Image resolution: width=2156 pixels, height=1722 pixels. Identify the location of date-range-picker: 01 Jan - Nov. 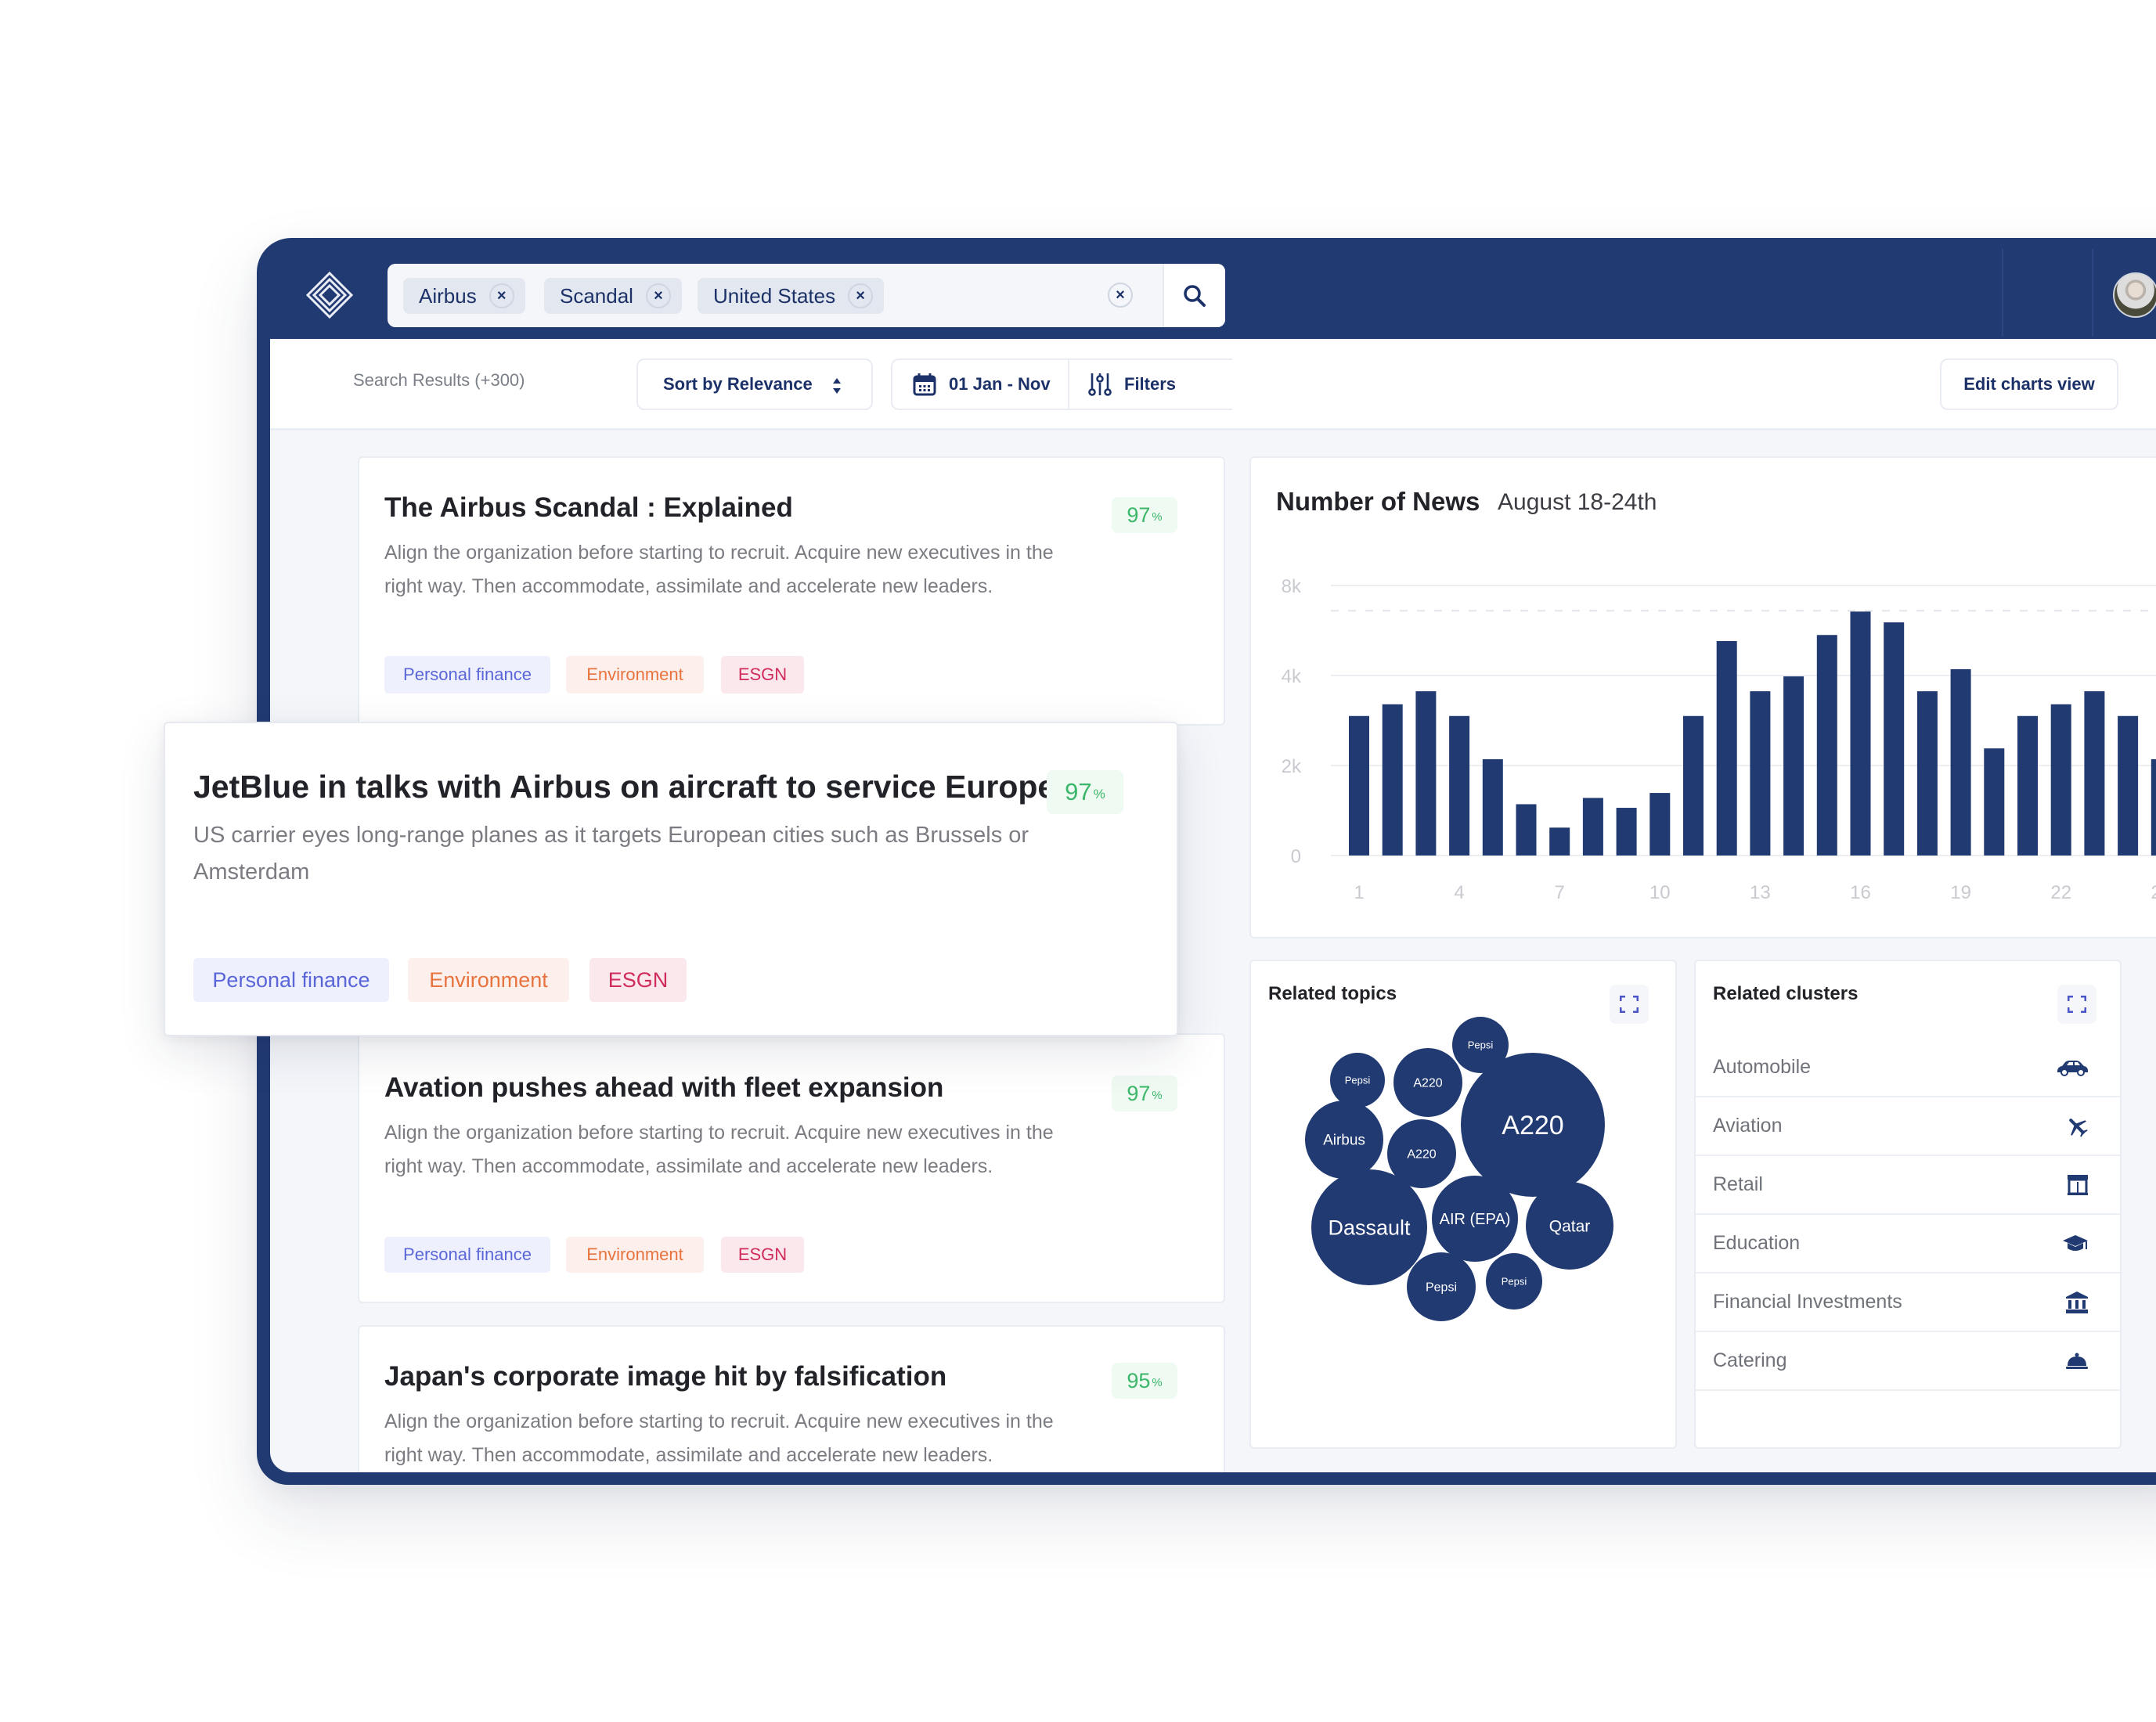
(980, 384).